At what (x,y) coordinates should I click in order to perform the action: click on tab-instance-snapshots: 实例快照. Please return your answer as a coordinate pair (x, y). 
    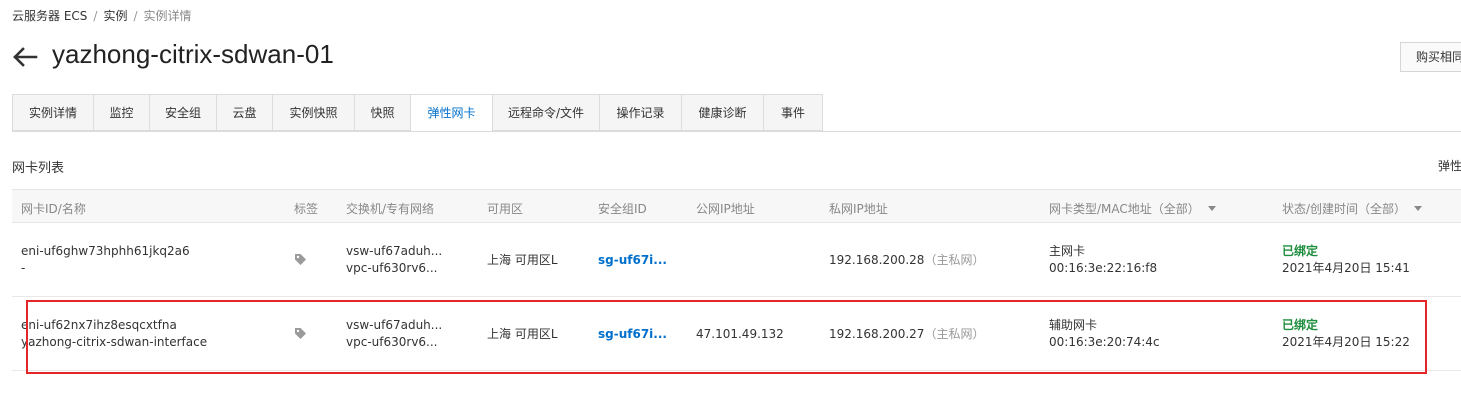
    Looking at the image, I should click on (314, 112).